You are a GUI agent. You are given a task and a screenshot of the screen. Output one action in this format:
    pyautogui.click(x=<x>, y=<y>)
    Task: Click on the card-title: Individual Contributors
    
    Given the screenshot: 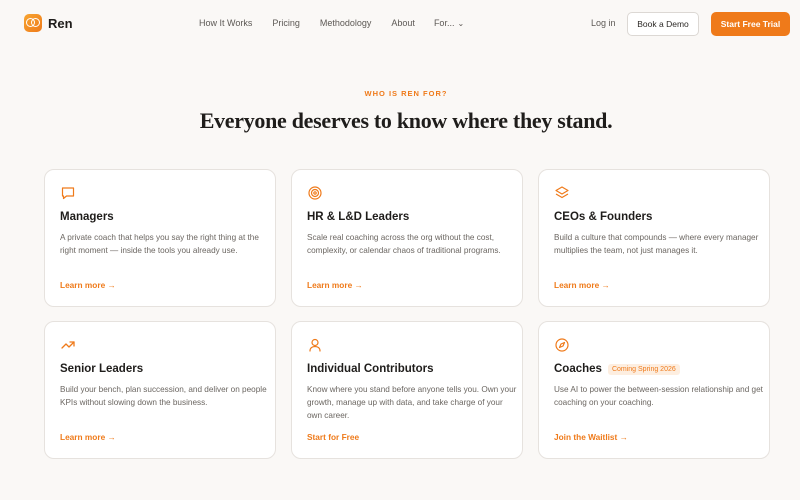 What is the action you would take?
    pyautogui.click(x=370, y=369)
    